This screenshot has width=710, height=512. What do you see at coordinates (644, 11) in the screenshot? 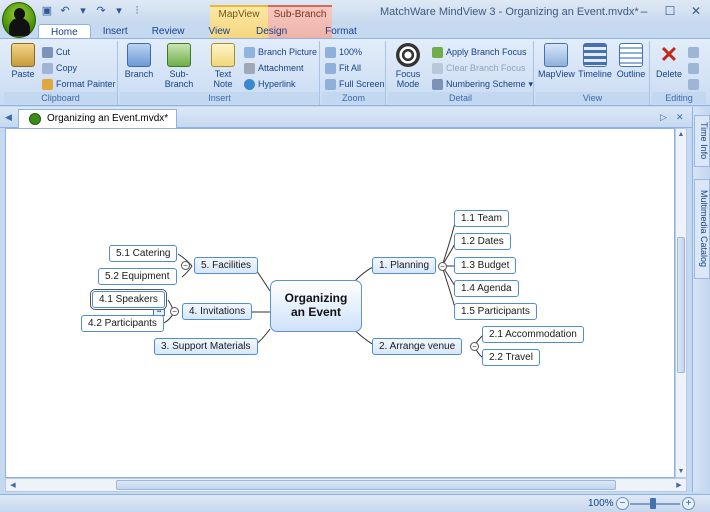
I see `minimize-icon: –` at bounding box center [644, 11].